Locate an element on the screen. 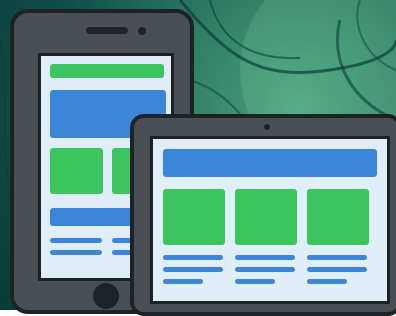 The width and height of the screenshot is (396, 316). tablet-header-block is located at coordinates (270, 163).